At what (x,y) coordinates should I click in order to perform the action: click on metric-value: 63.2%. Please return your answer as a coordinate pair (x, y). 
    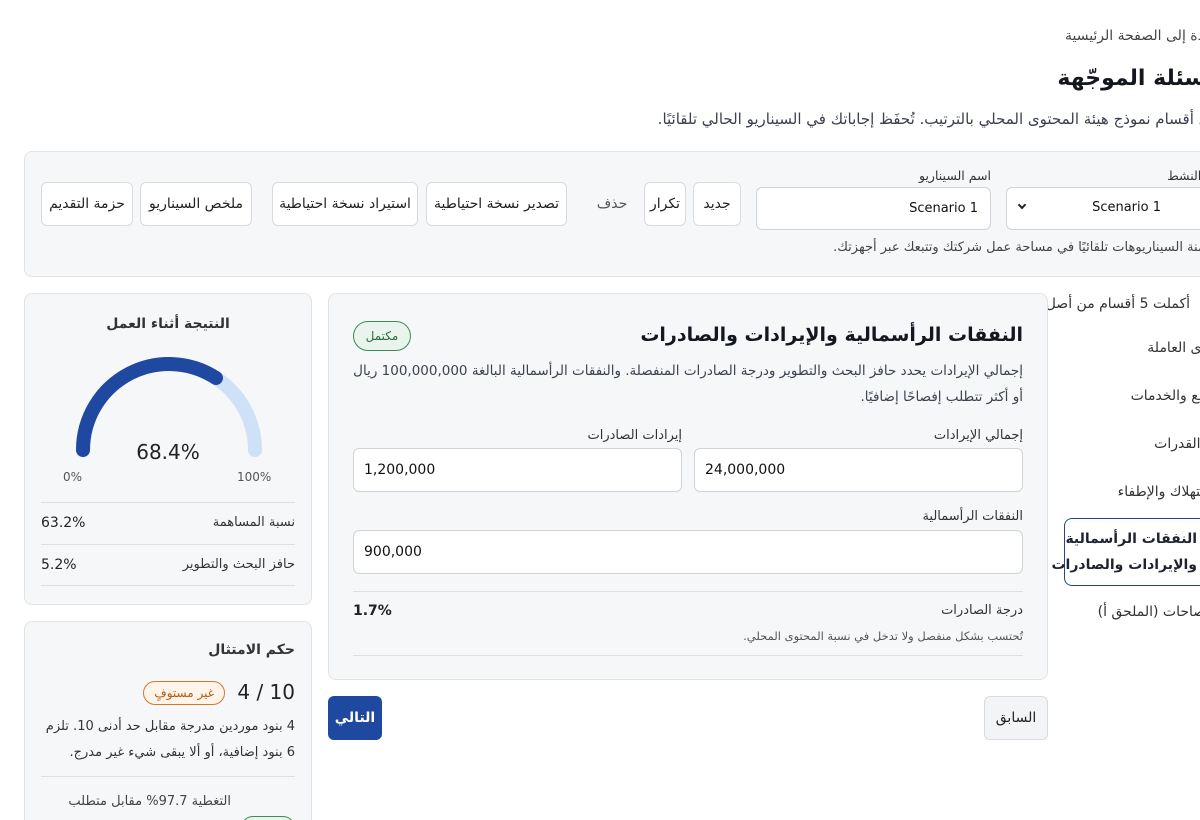
    Looking at the image, I should click on (63, 523).